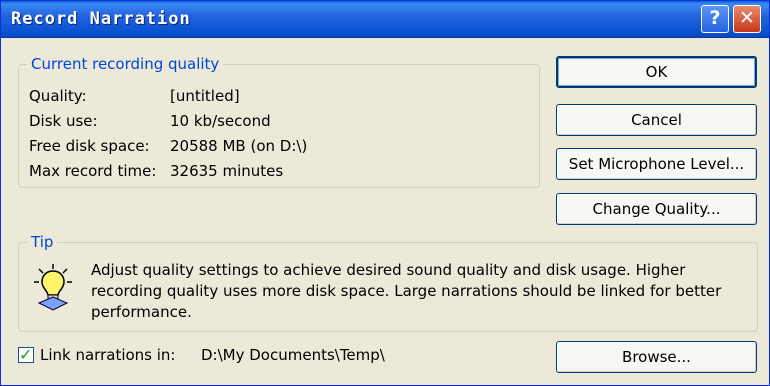  I want to click on disk-use-label: Disk use:, so click(63, 121).